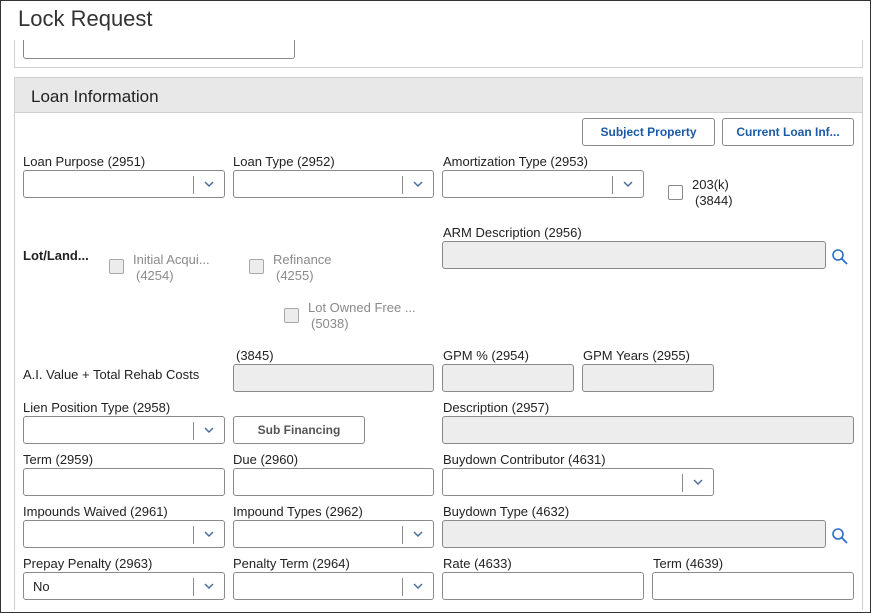 Image resolution: width=871 pixels, height=613 pixels. I want to click on buydown-contributor-select, so click(578, 482).